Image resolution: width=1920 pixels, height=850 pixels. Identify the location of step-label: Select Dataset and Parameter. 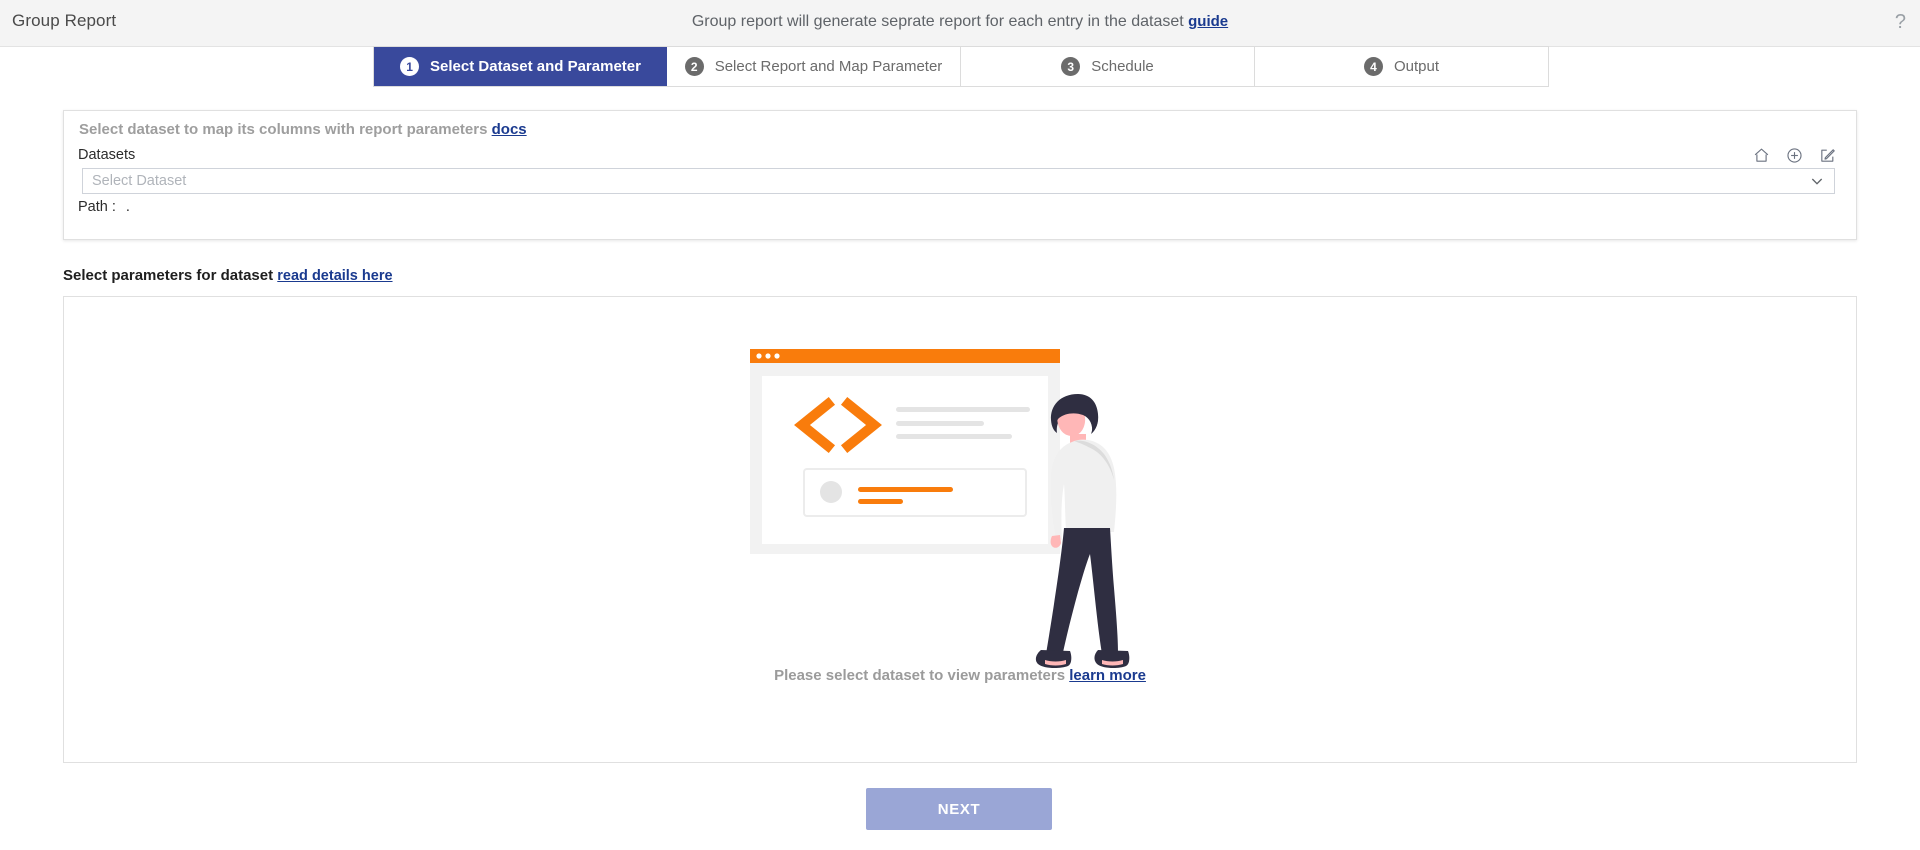
(535, 66).